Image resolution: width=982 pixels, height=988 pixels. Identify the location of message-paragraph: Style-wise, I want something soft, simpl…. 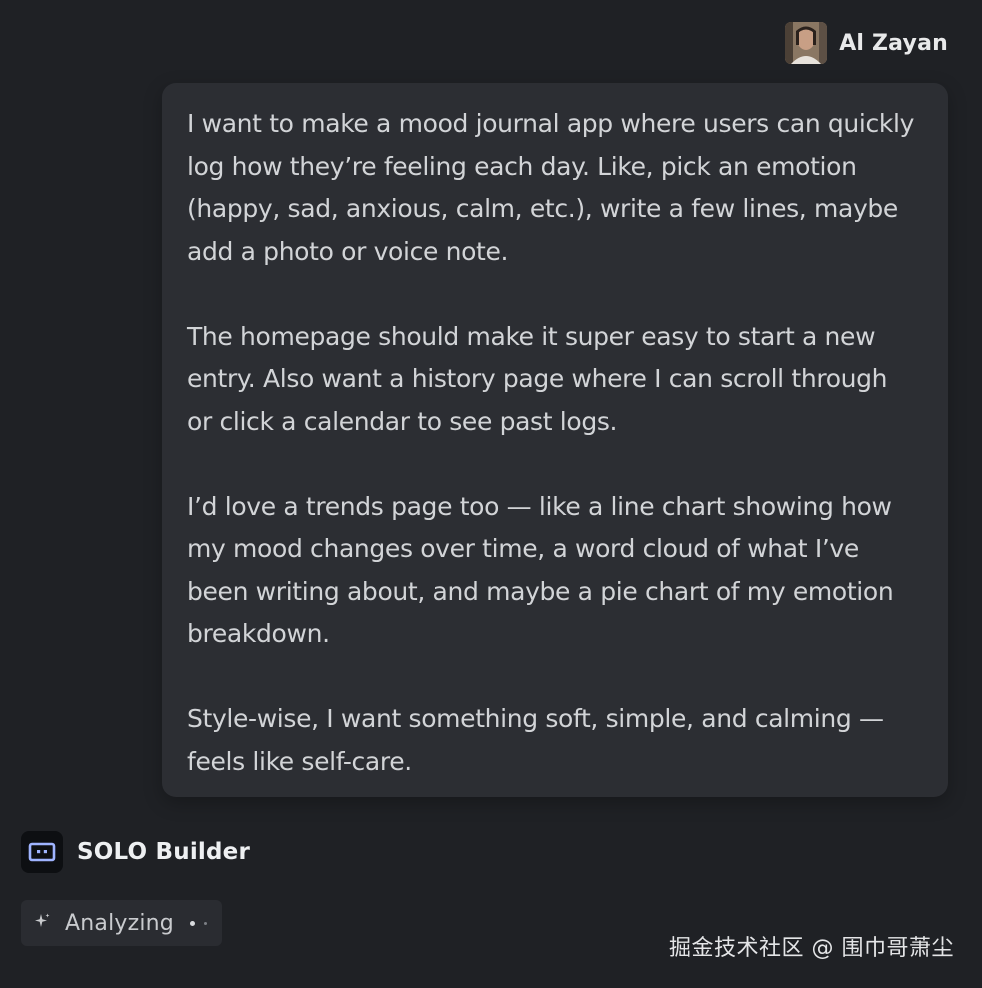
(535, 740).